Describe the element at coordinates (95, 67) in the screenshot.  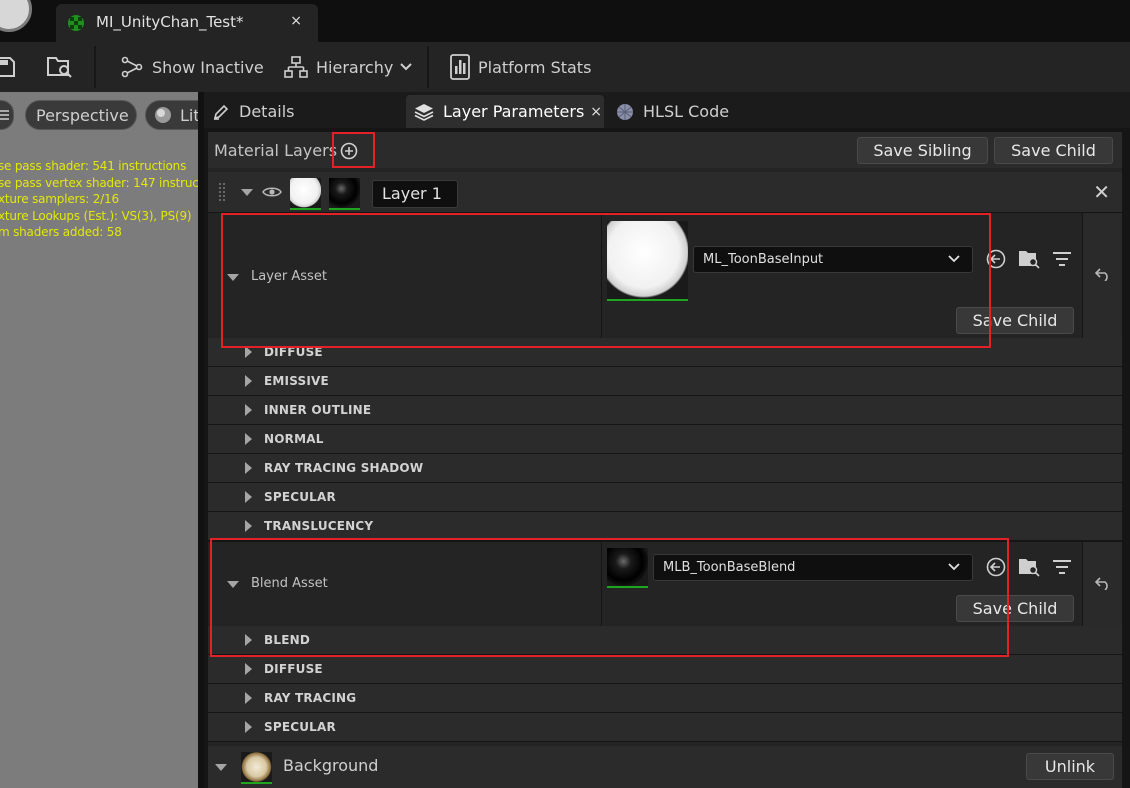
I see `toolbar-divider` at that location.